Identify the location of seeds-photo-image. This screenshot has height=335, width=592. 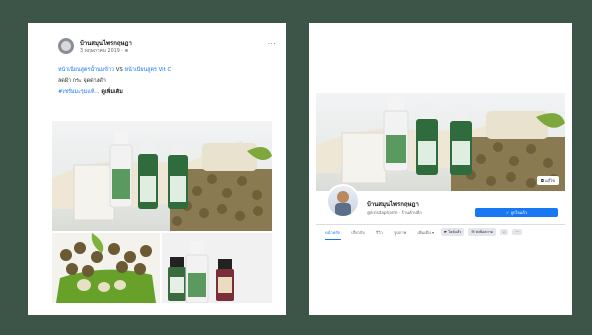
(106, 268).